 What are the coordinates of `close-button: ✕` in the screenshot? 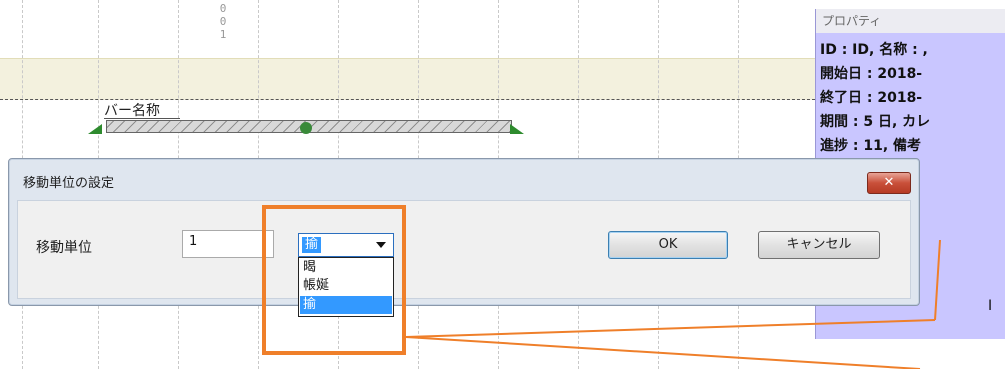 It's located at (889, 183).